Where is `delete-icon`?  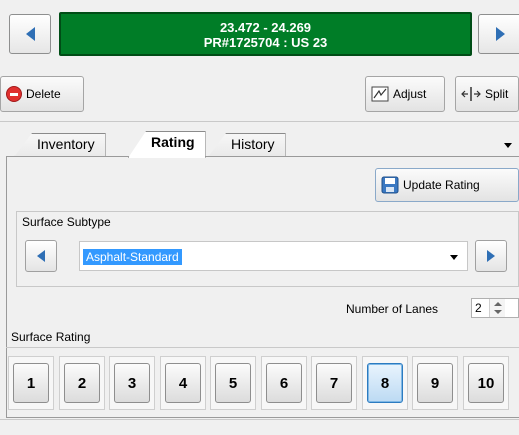
delete-icon is located at coordinates (14, 94).